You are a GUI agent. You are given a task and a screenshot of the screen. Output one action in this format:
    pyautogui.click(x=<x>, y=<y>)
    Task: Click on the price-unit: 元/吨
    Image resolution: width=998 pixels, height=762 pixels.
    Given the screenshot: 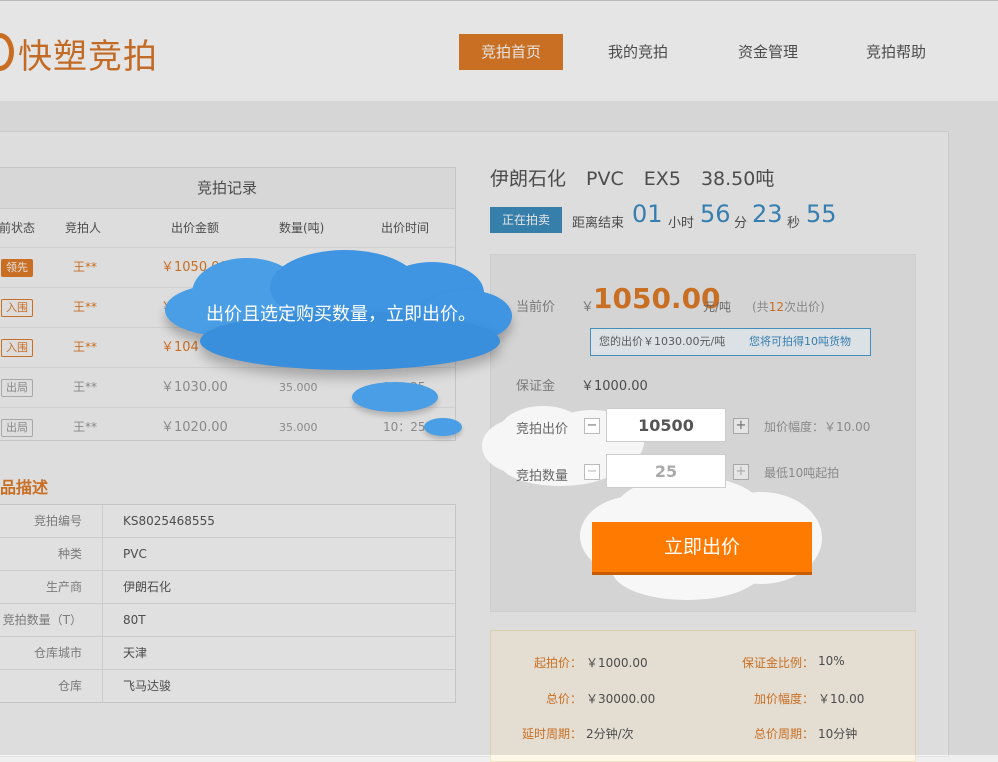 What is the action you would take?
    pyautogui.click(x=717, y=307)
    